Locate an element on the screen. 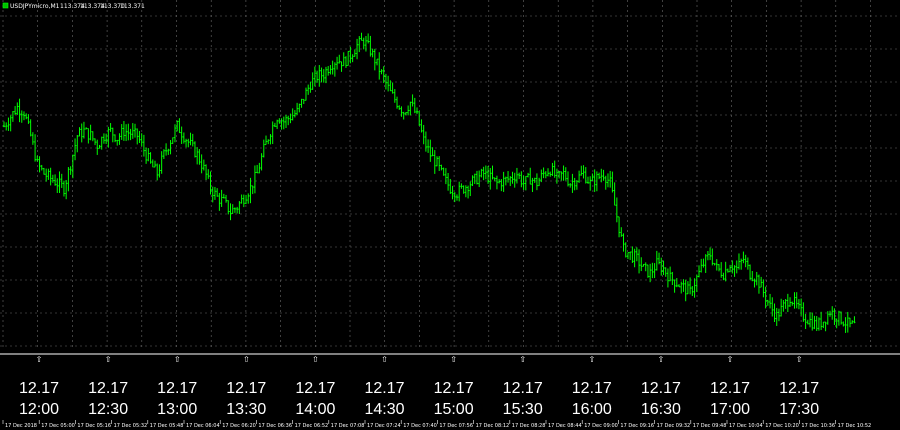 Image resolution: width=900 pixels, height=430 pixels. session-time: 16:30 is located at coordinates (661, 409).